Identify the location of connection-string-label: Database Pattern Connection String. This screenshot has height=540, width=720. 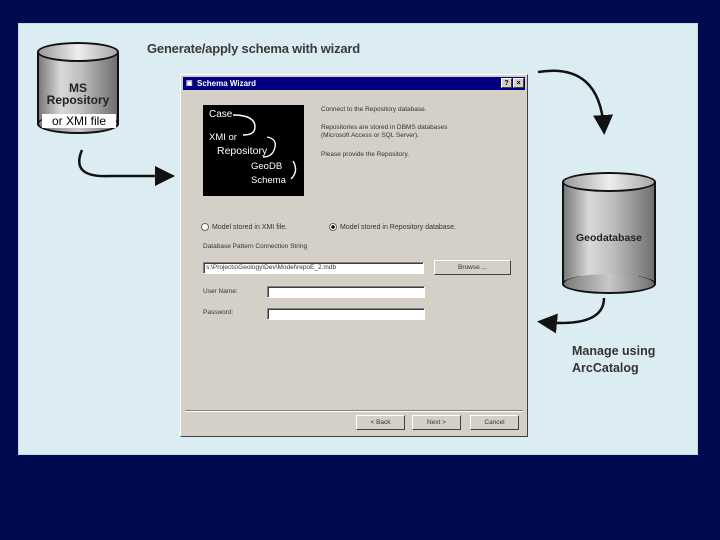
(255, 246).